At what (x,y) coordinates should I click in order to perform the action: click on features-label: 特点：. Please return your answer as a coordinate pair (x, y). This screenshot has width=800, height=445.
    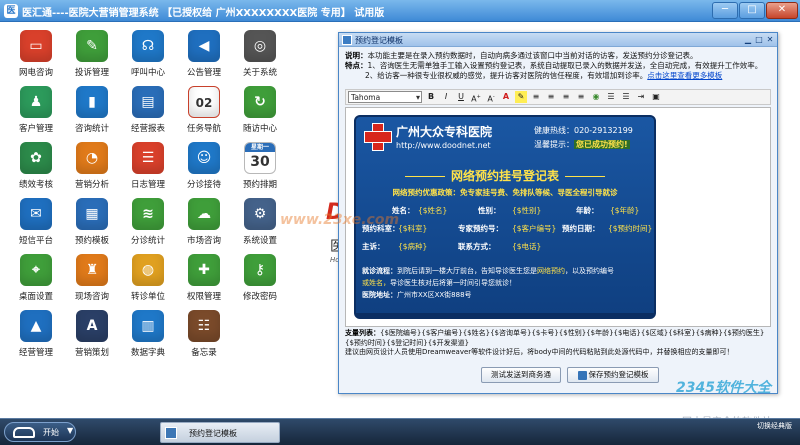
    Looking at the image, I should click on (356, 65).